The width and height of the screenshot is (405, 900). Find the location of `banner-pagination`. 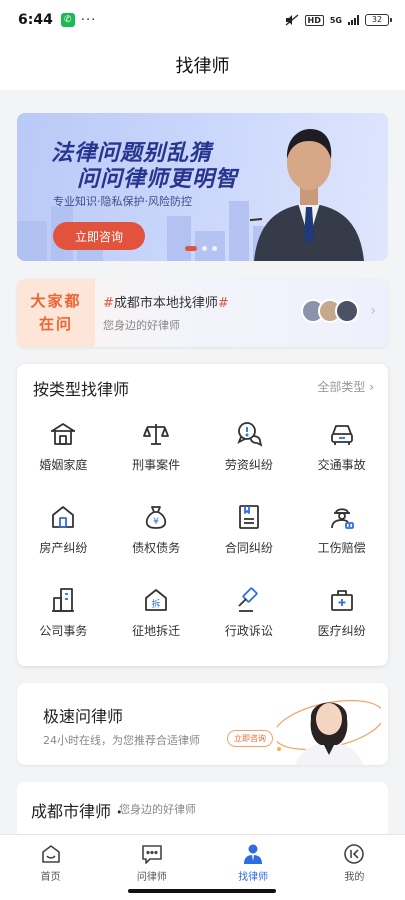

banner-pagination is located at coordinates (201, 248).